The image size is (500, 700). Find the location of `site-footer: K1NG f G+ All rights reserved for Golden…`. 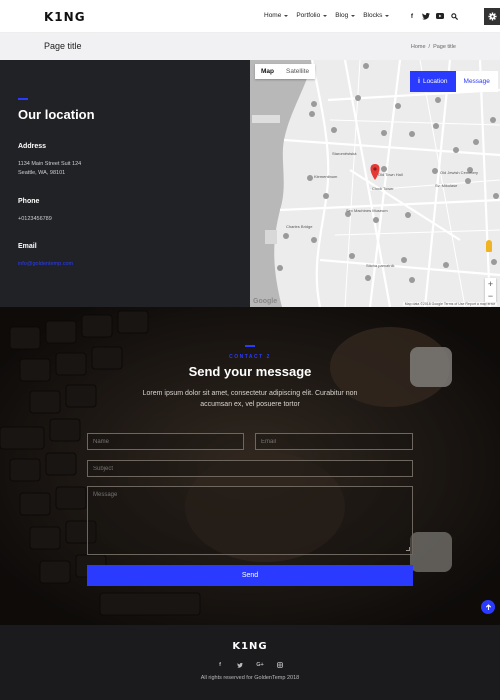

site-footer: K1NG f G+ All rights reserved for Golden… is located at coordinates (250, 662).